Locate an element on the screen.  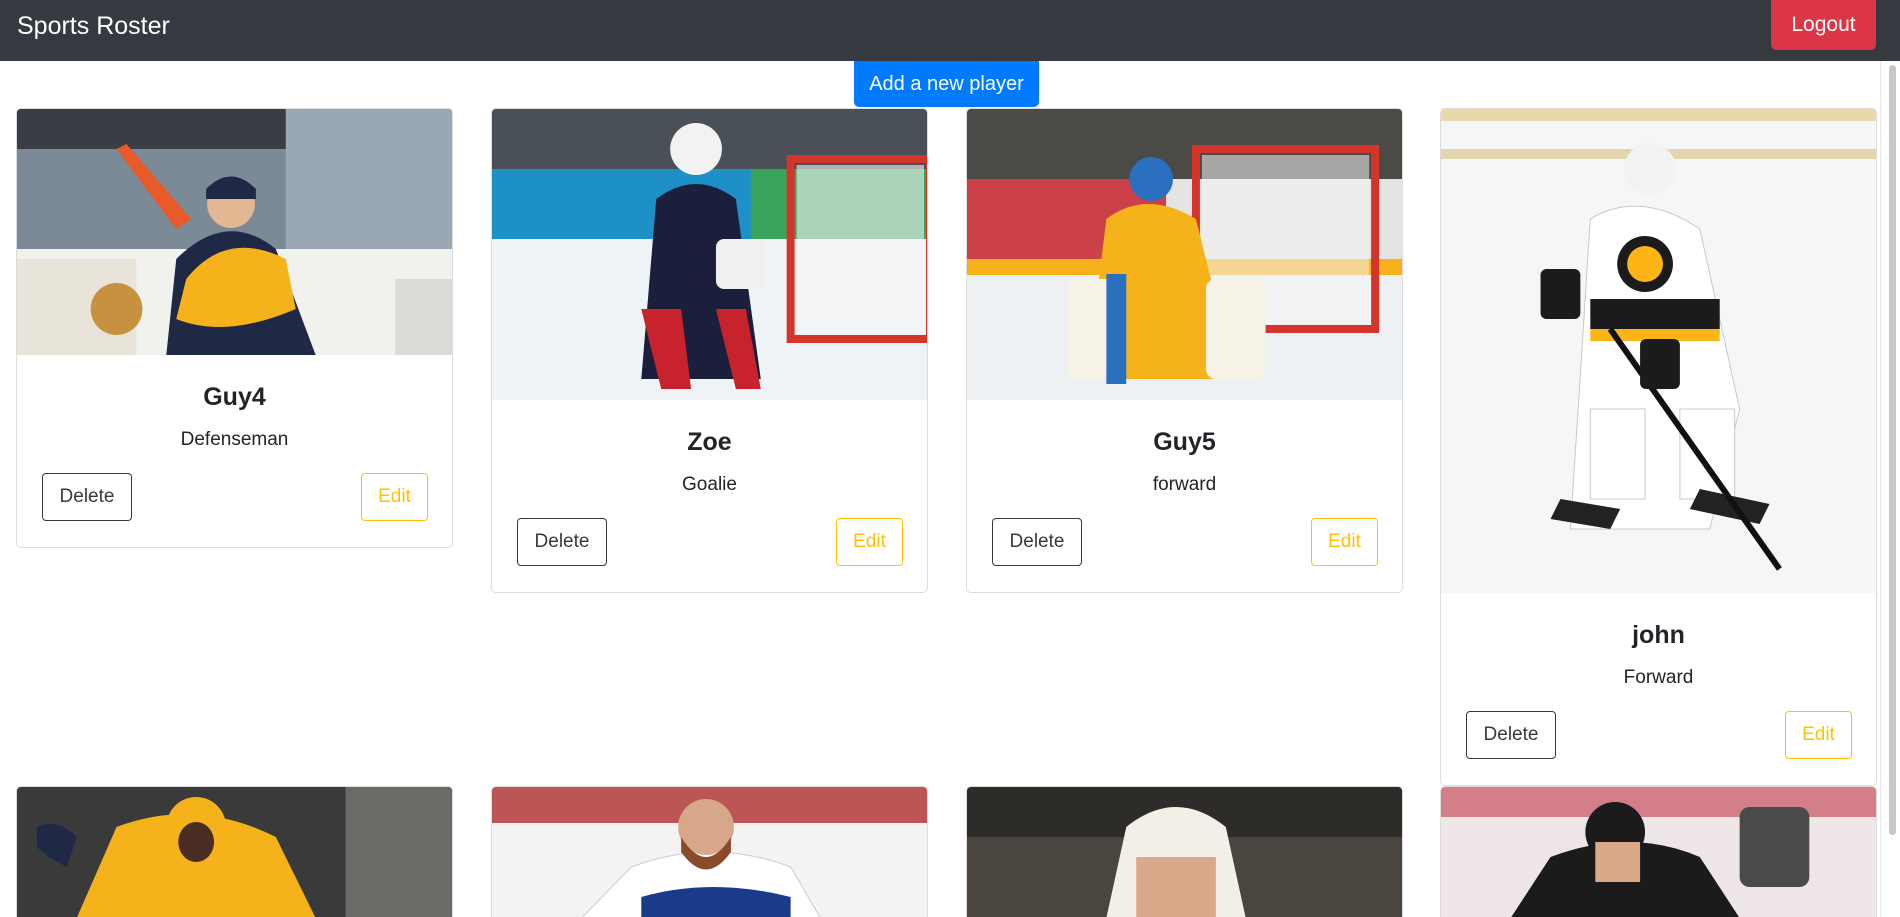
card-body: john Forward Delete Edit is located at coordinates (1658, 689).